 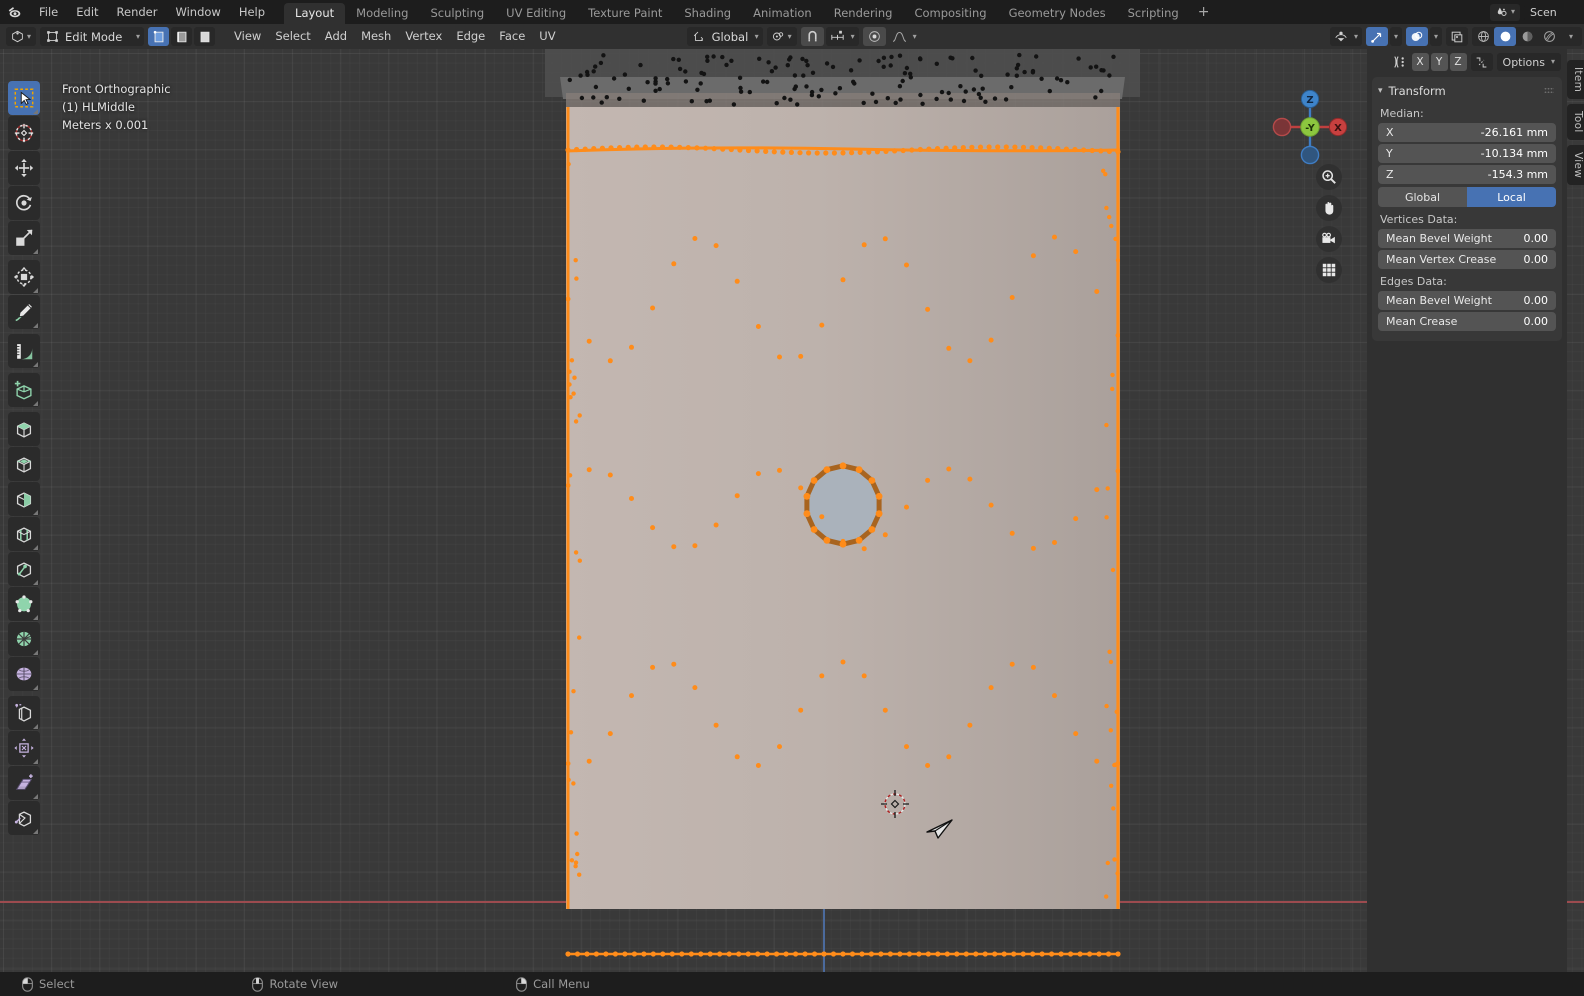 What do you see at coordinates (1420, 62) in the screenshot?
I see `axis-button-x: X` at bounding box center [1420, 62].